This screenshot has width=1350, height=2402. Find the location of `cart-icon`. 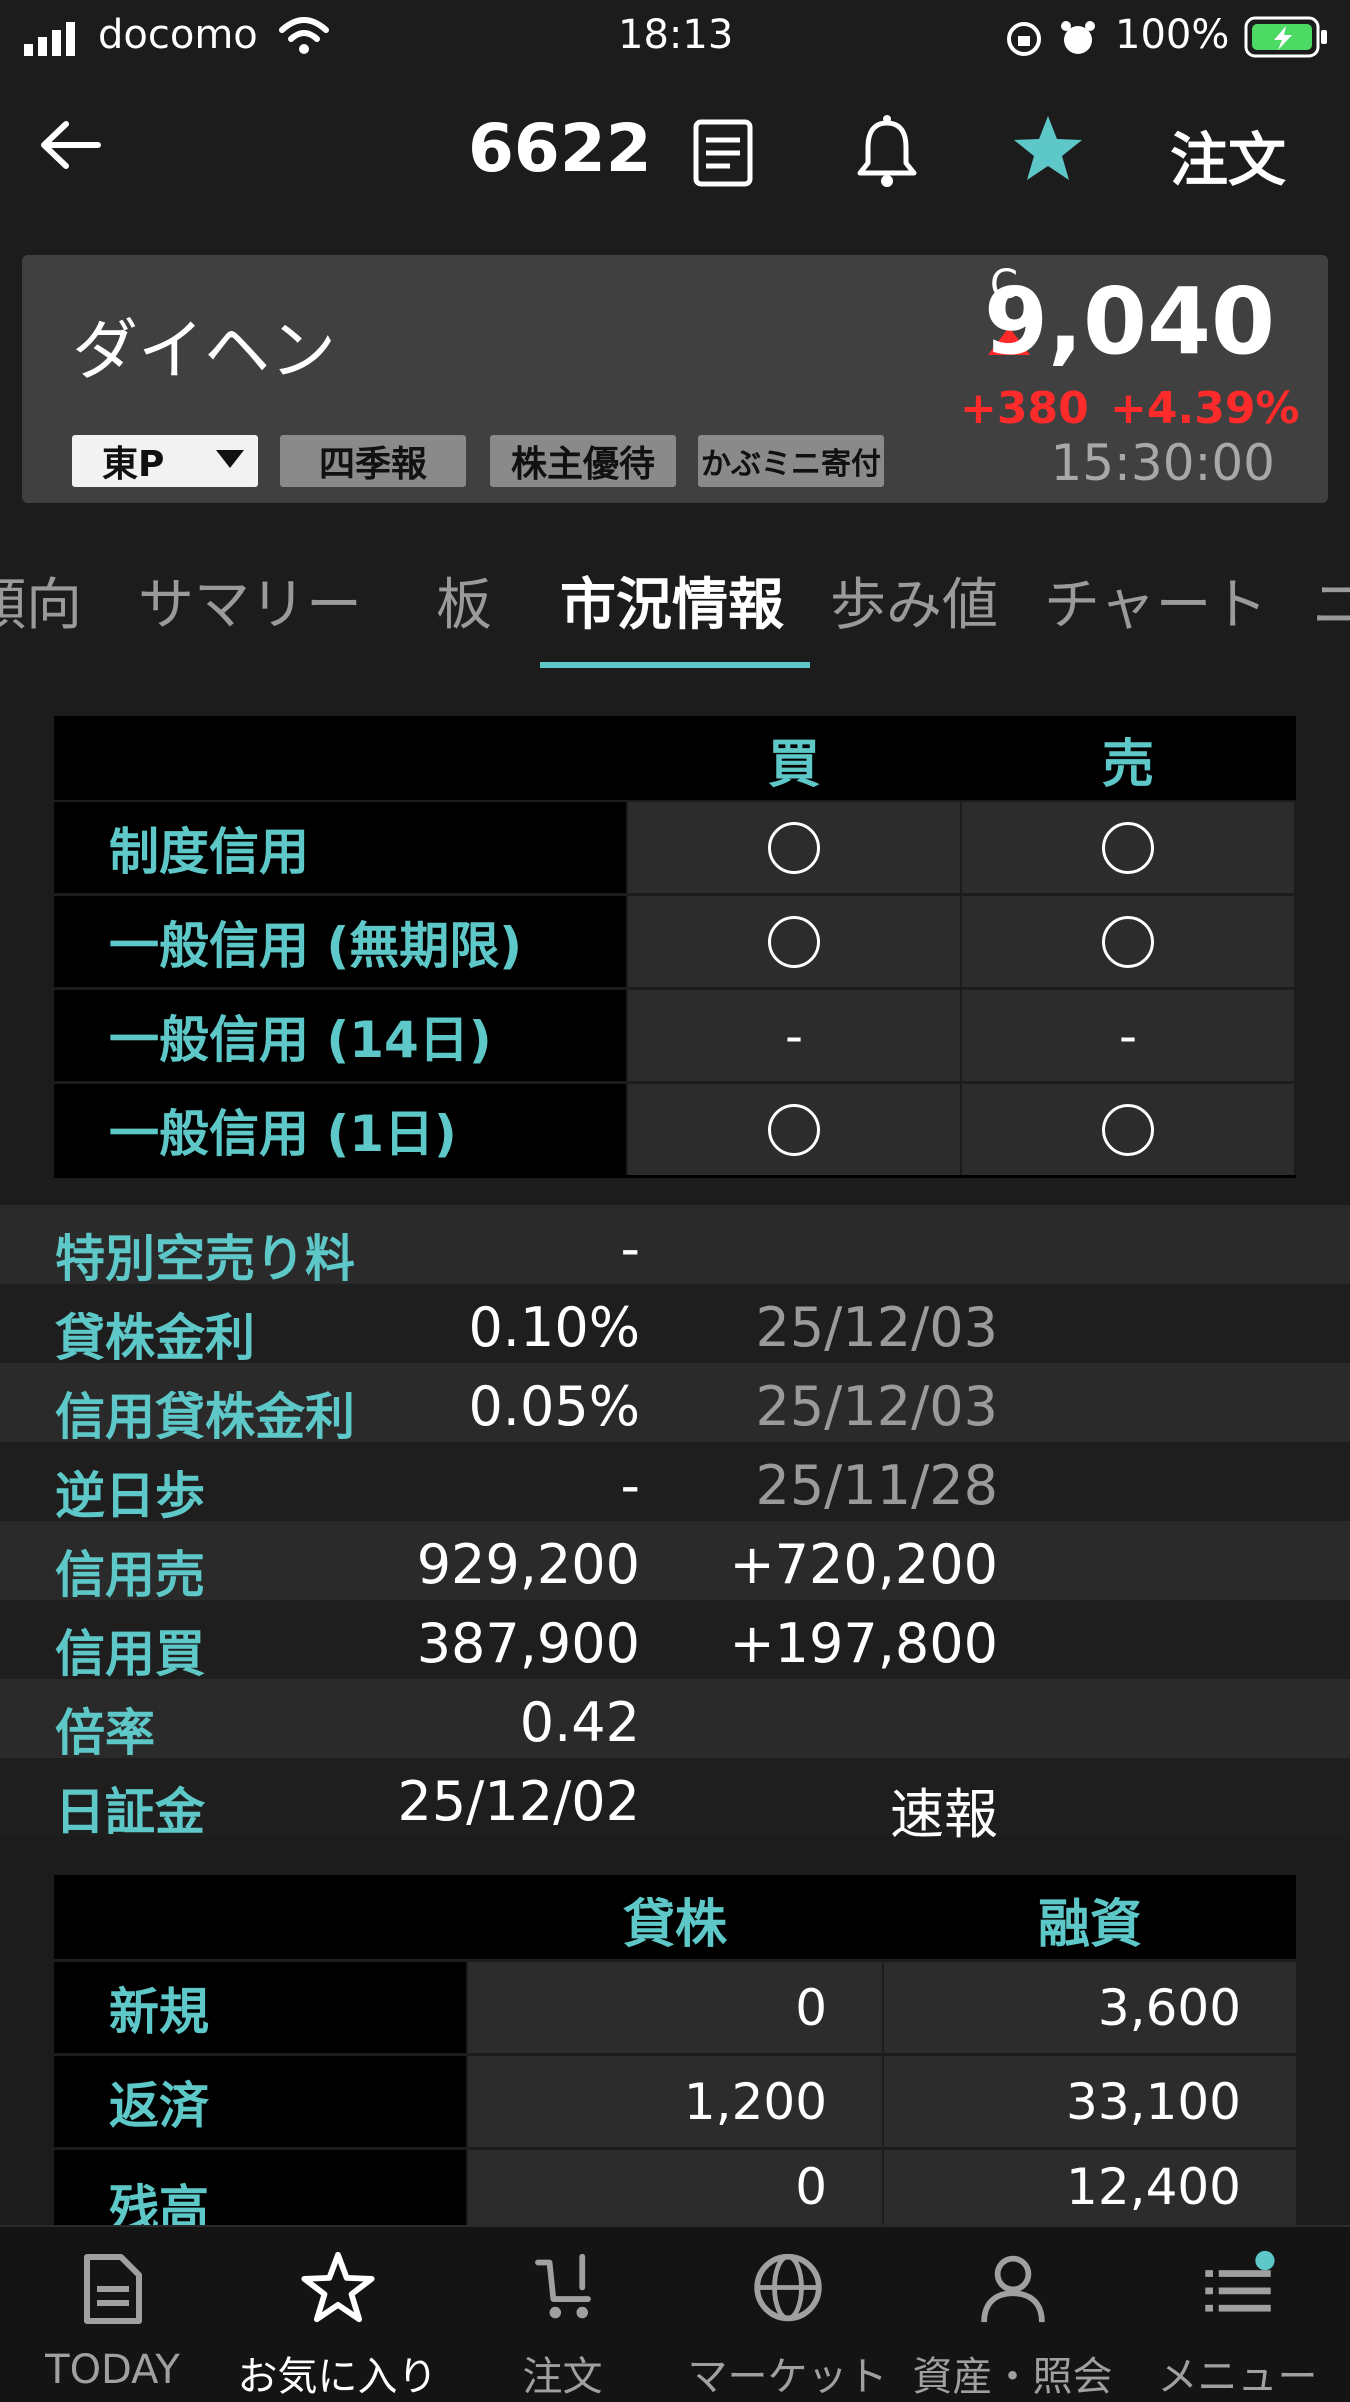

cart-icon is located at coordinates (562, 2286).